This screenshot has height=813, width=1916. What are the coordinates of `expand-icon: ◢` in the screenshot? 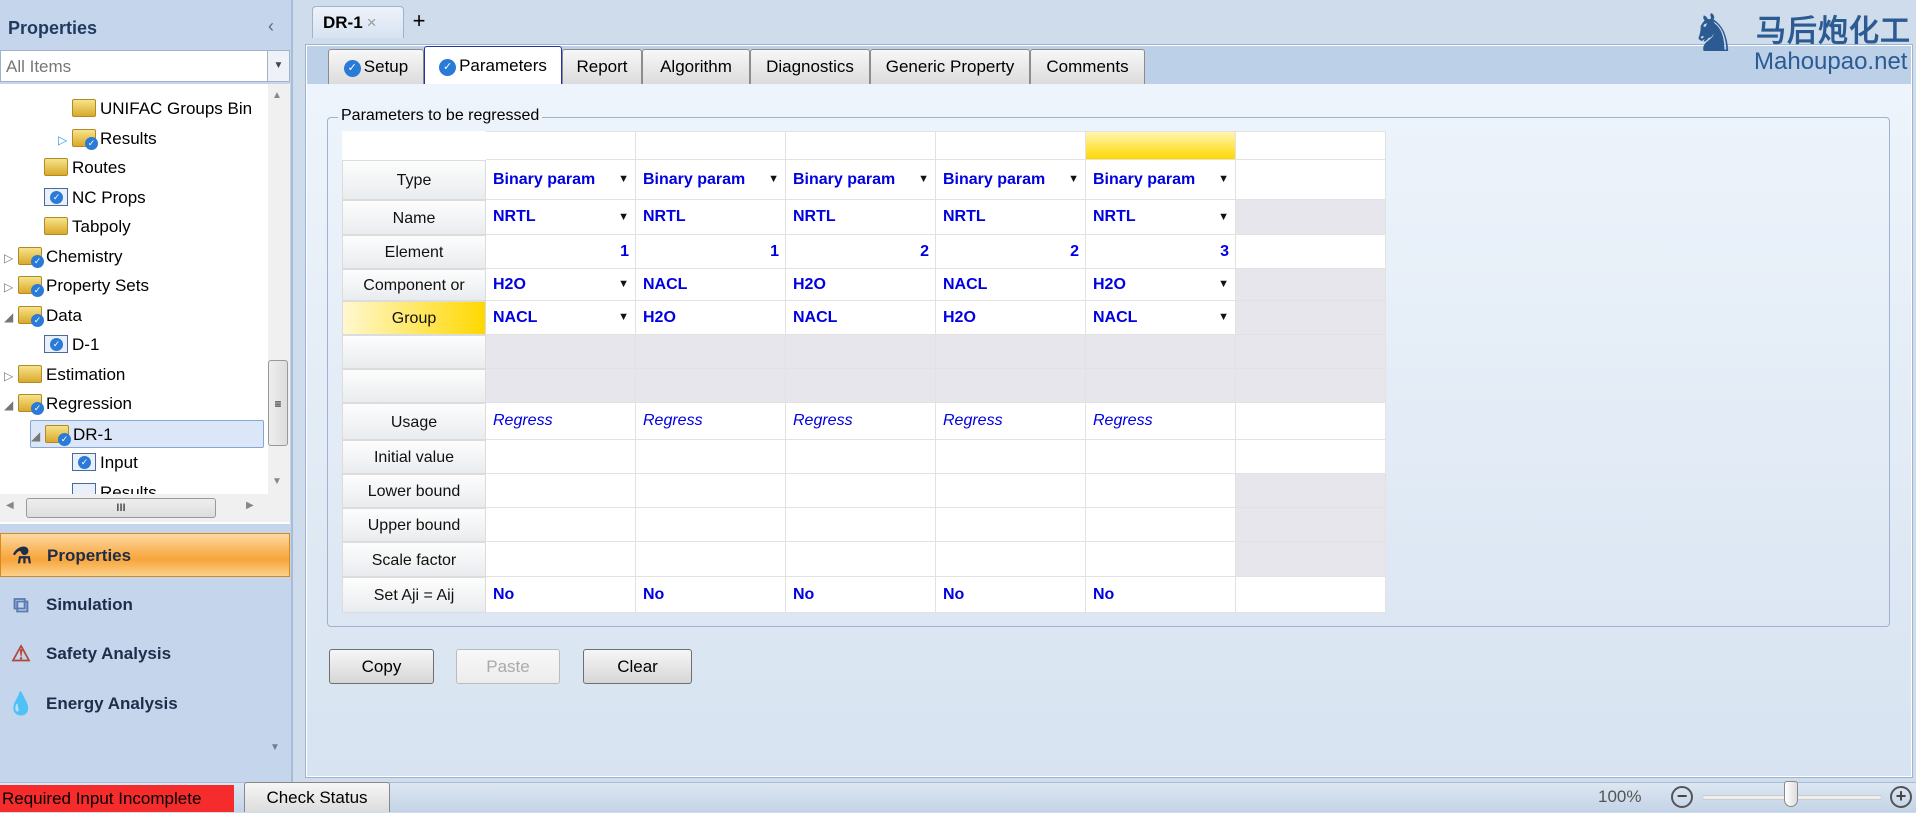 It's located at (11, 405).